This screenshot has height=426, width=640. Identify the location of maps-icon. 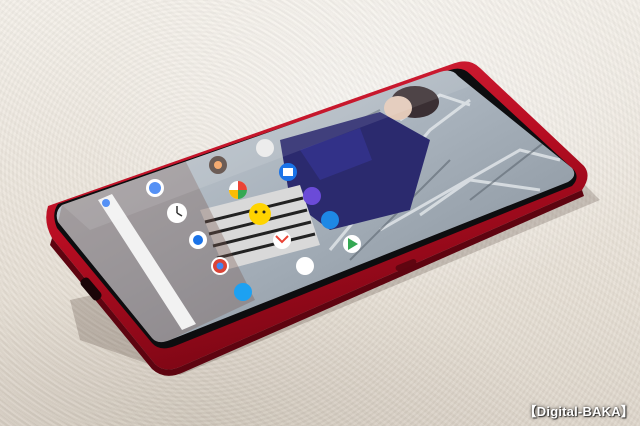
(330, 220).